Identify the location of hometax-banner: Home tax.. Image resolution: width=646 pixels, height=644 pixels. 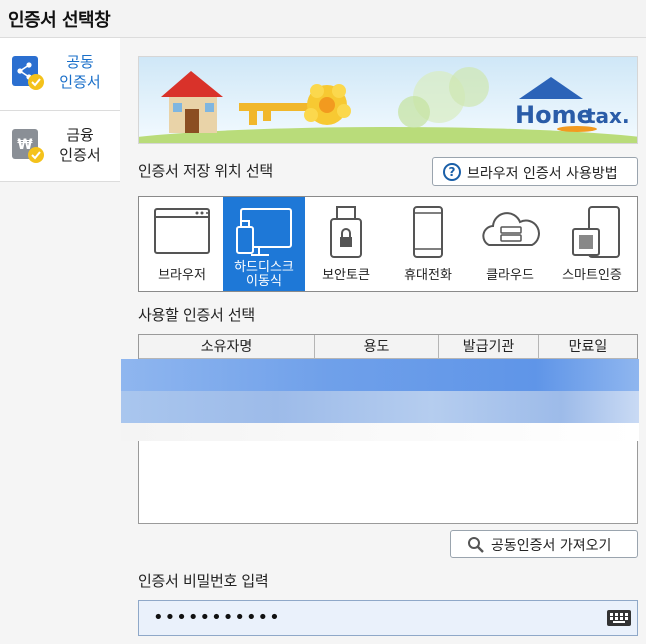
(388, 100).